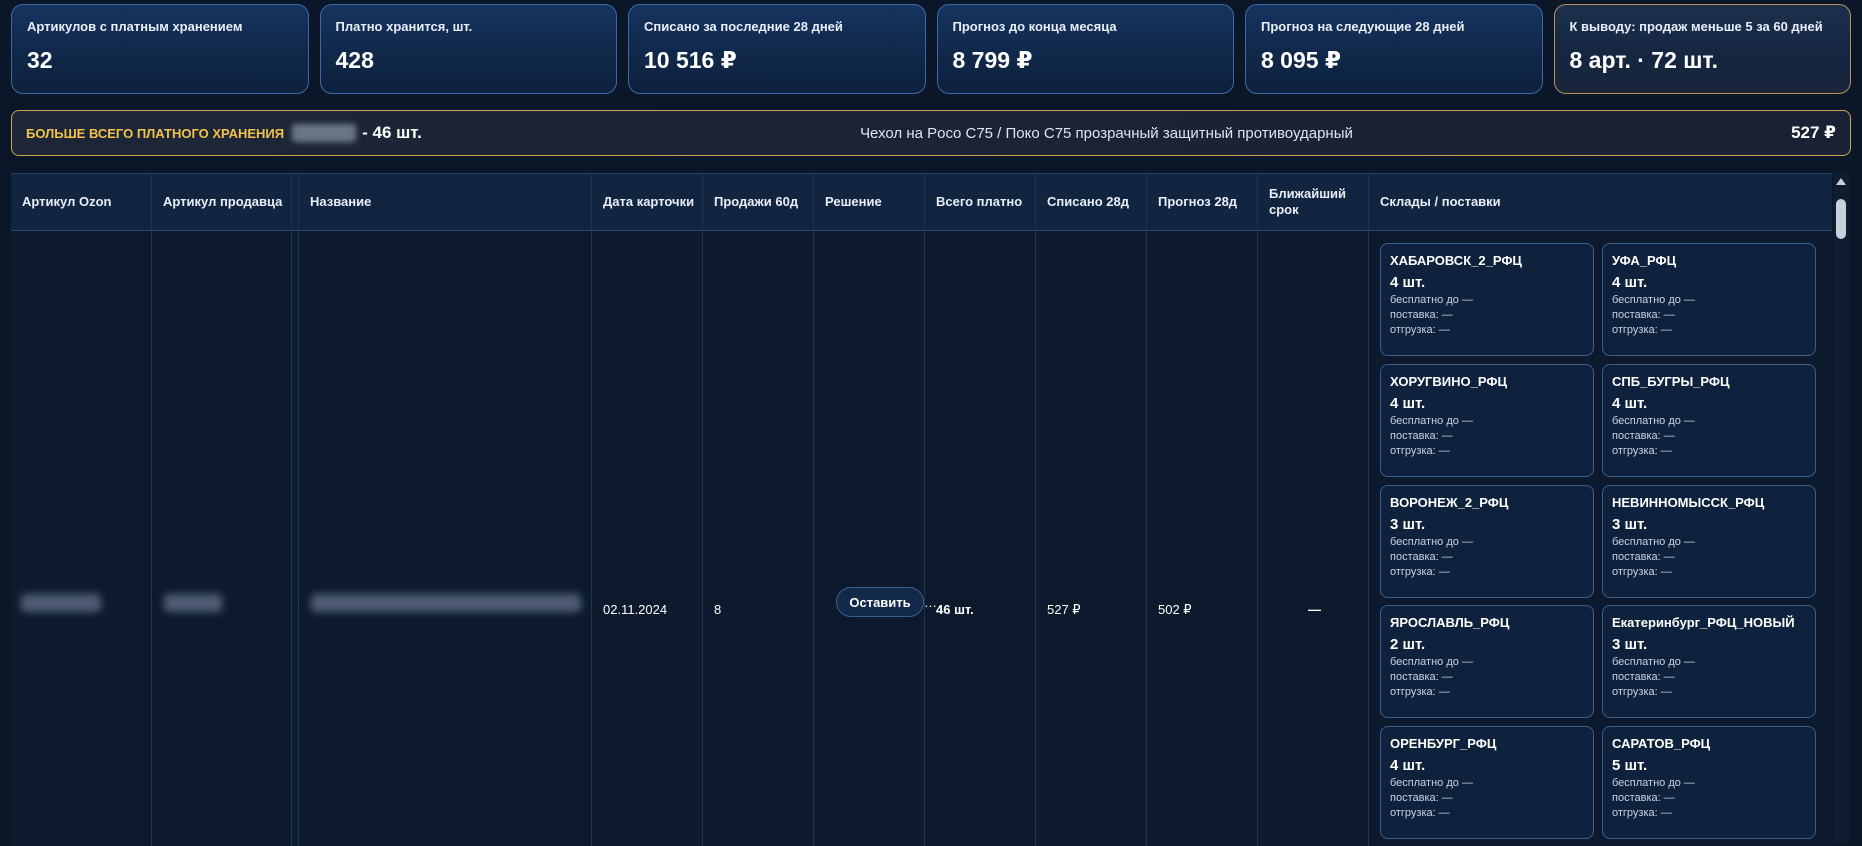  I want to click on kpi-label: Списано за последние 28 дней, so click(743, 26).